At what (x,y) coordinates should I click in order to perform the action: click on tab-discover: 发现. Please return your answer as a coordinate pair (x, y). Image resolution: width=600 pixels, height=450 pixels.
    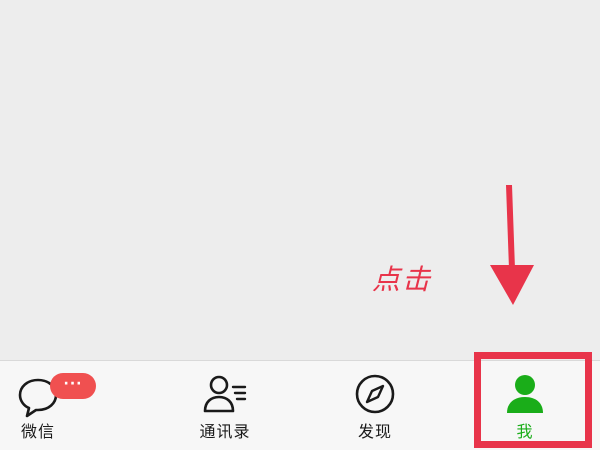
    Looking at the image, I should click on (375, 405).